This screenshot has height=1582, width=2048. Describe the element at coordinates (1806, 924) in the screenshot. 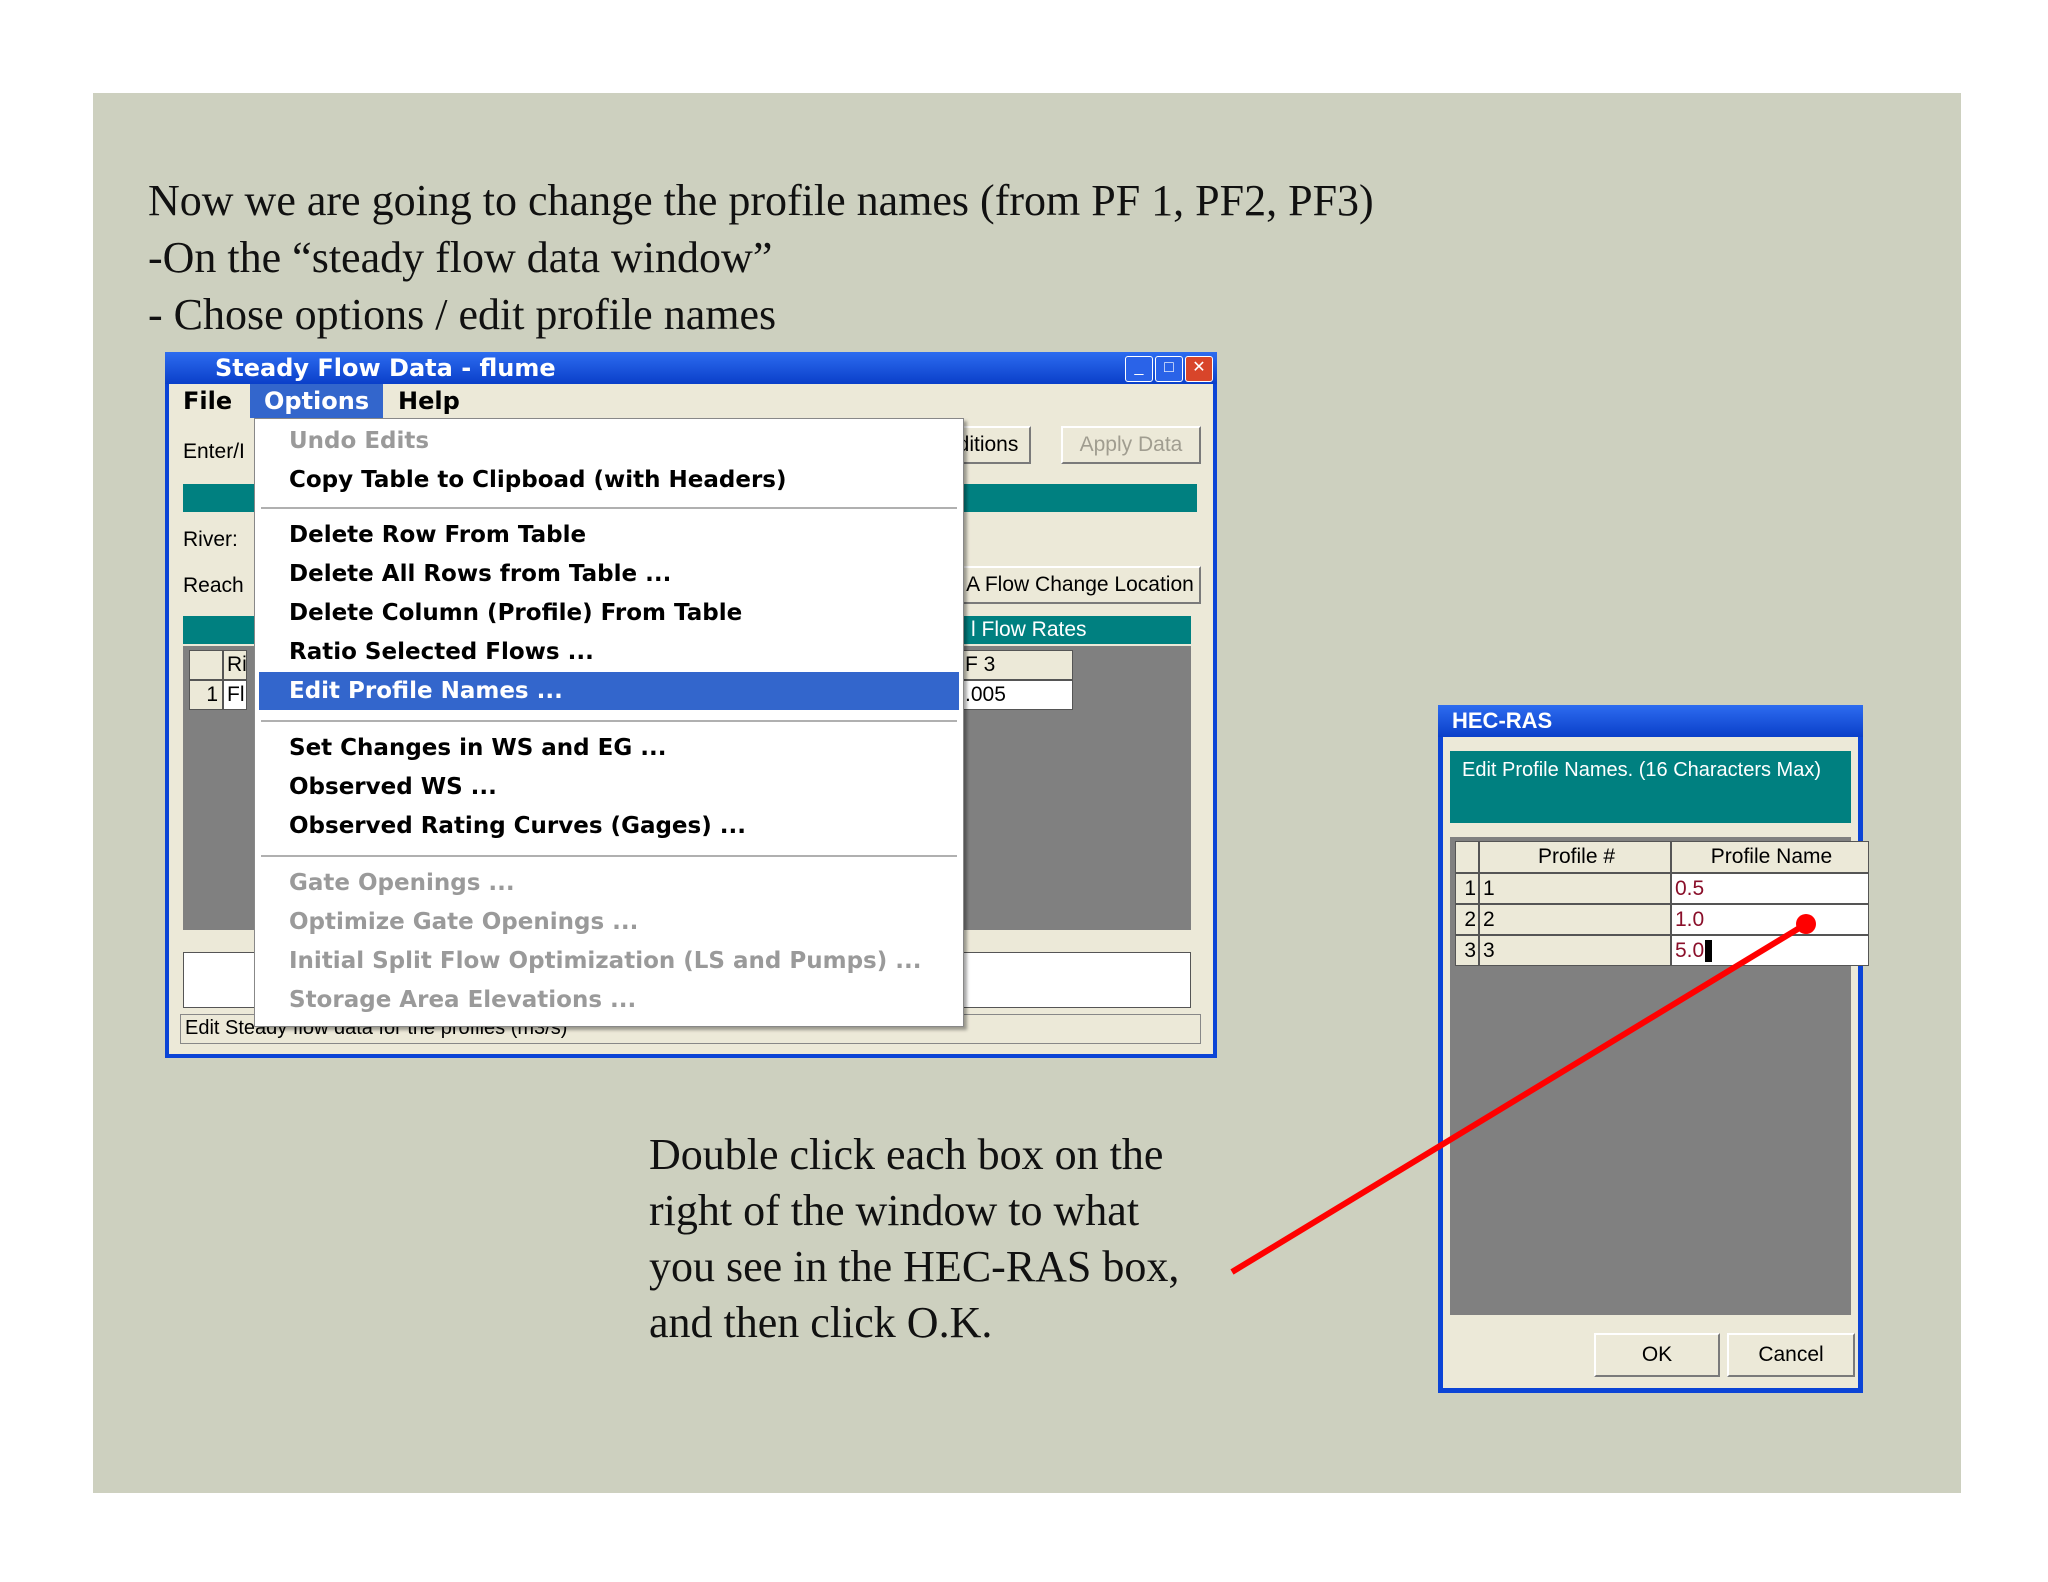

I see `red-pointer-dot` at that location.